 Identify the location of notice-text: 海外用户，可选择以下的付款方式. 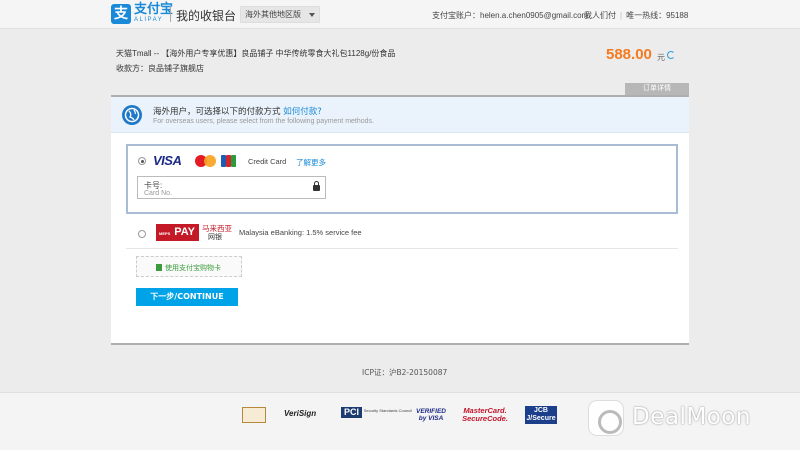
(218, 112).